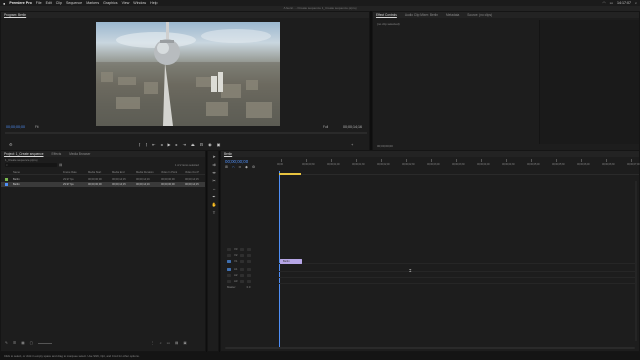  I want to click on program-scrub-bar, so click(186, 133).